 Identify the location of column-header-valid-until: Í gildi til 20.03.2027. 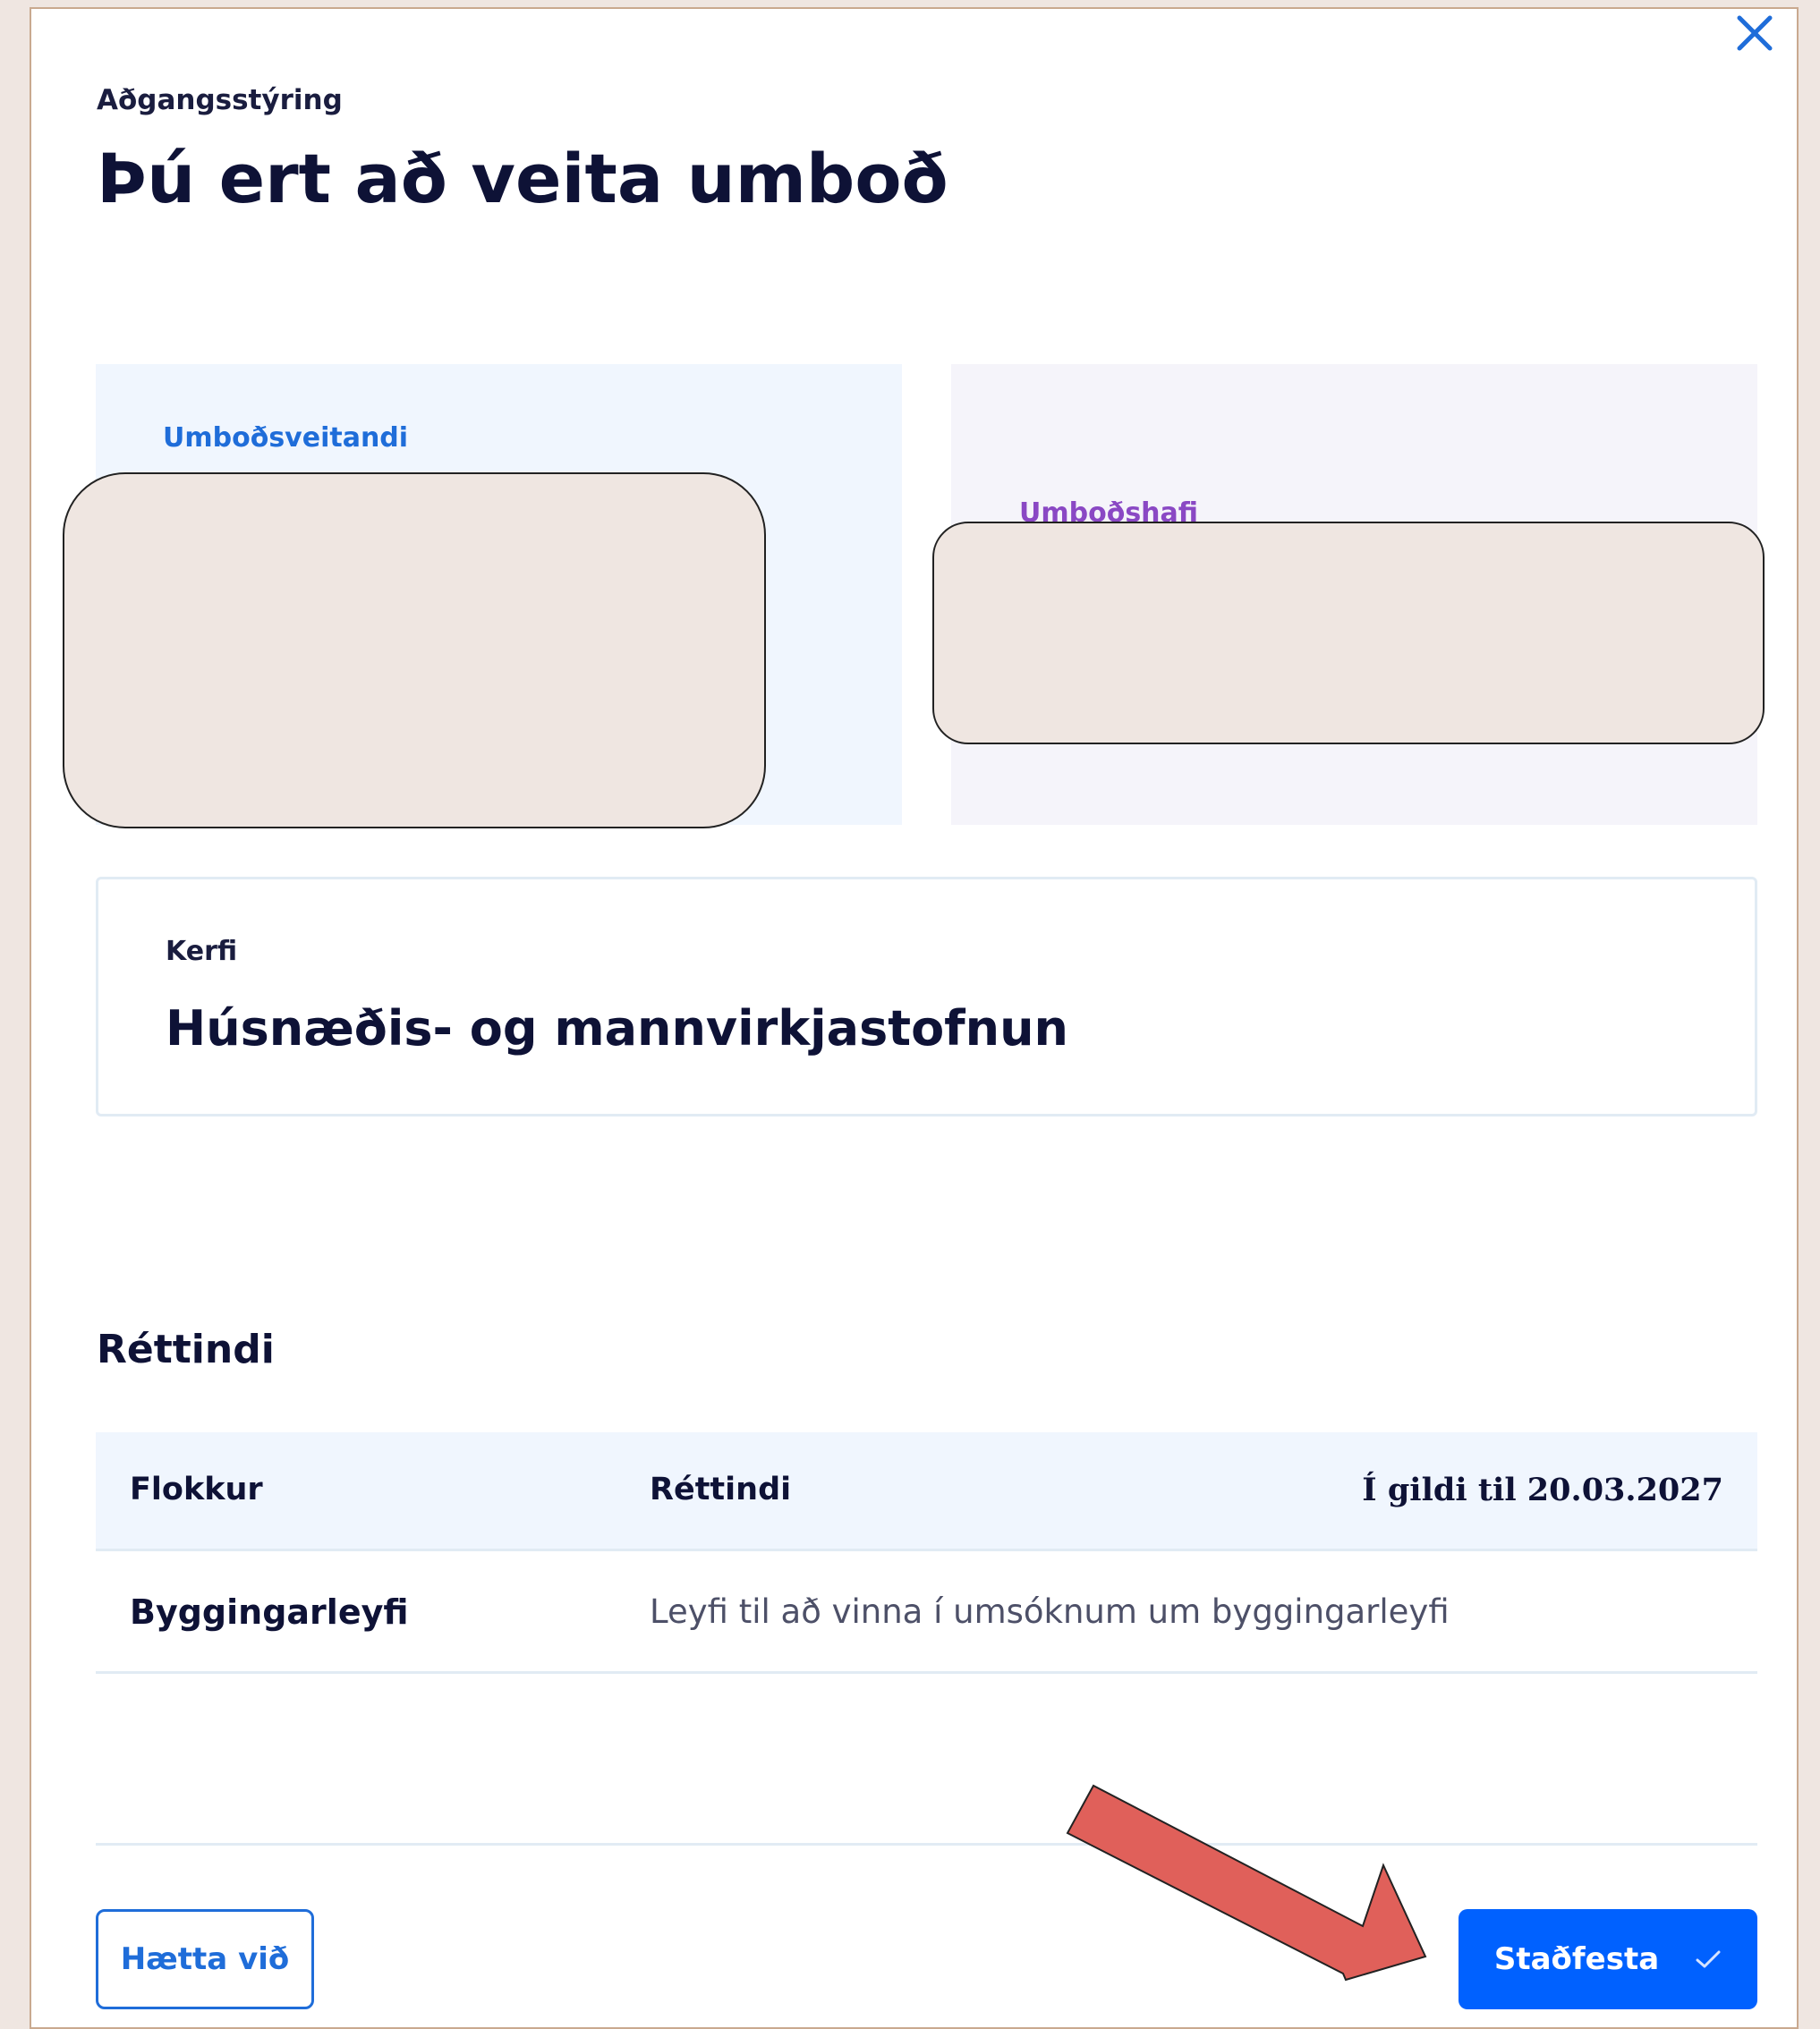
(1542, 1490).